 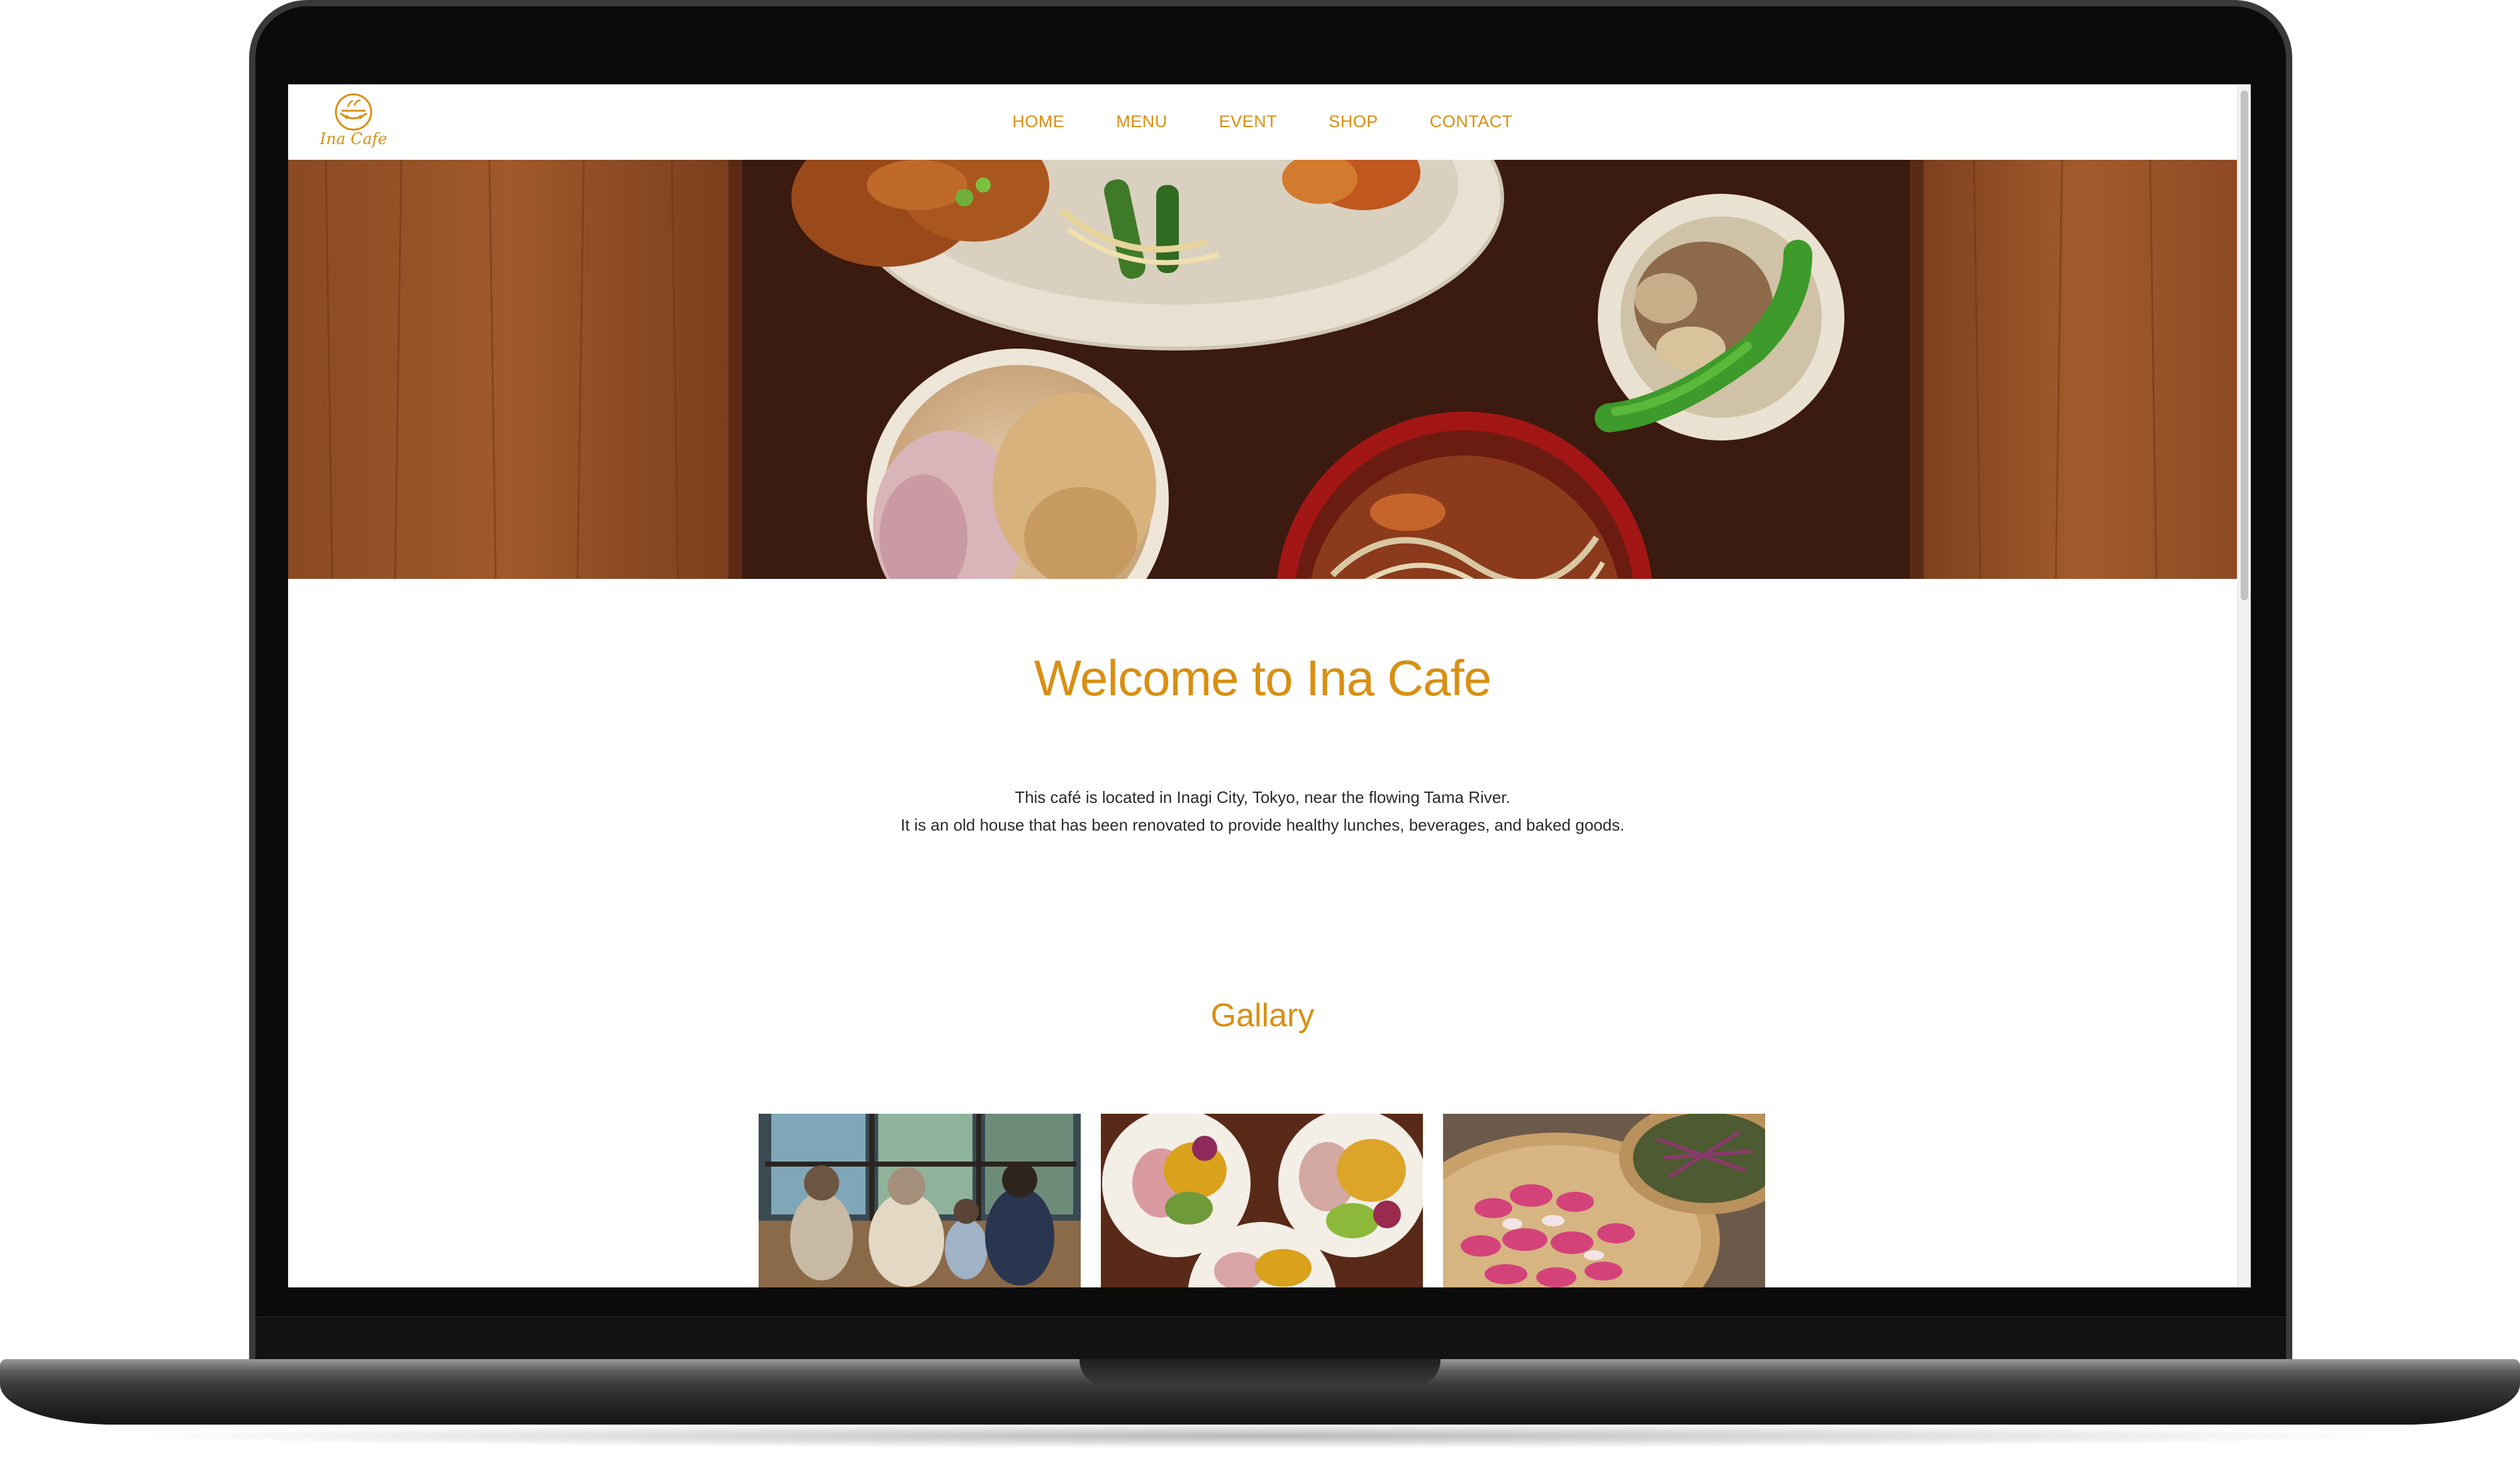 I want to click on laptop-shadow, so click(x=1260, y=1435).